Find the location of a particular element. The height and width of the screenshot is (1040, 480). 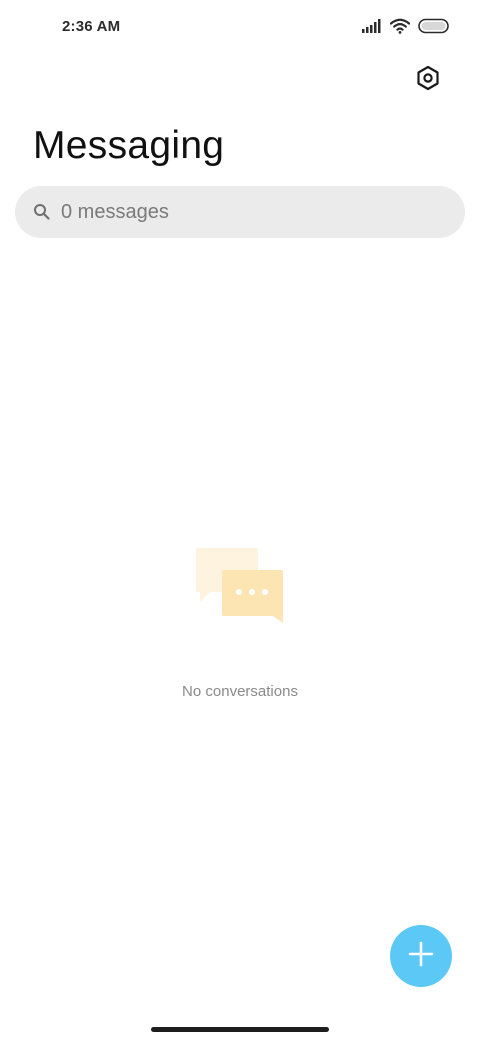

status-icons is located at coordinates (406, 28).